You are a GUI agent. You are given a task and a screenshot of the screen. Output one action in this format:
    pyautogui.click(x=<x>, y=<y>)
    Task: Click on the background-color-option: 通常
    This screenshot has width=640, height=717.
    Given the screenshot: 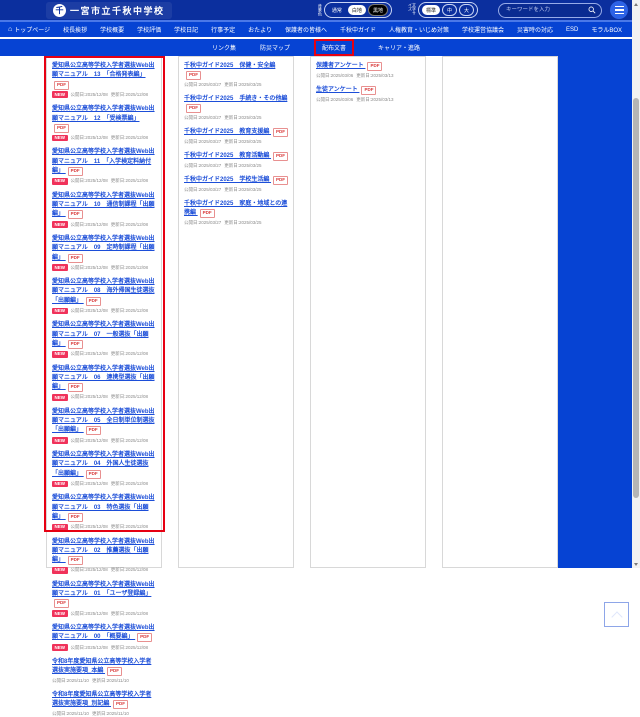 What is the action you would take?
    pyautogui.click(x=337, y=10)
    